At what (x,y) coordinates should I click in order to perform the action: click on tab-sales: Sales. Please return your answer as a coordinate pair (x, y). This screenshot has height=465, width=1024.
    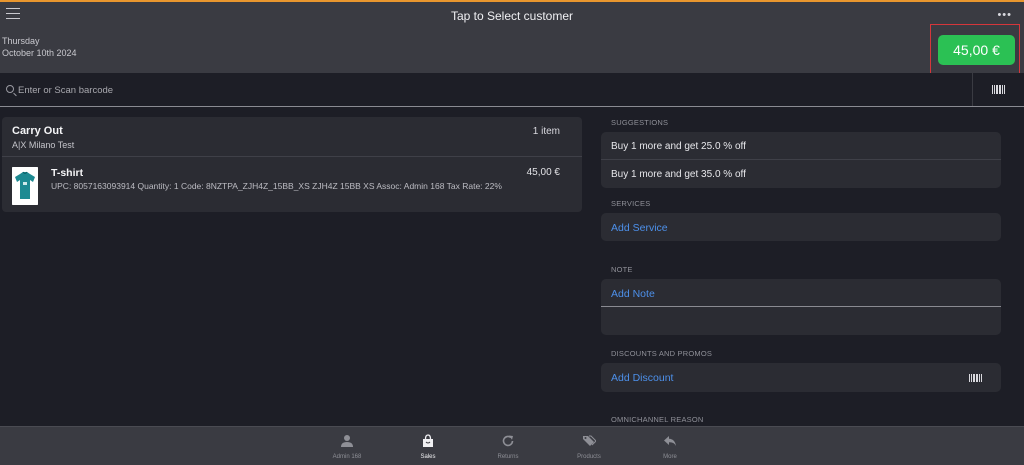
    Looking at the image, I should click on (428, 446).